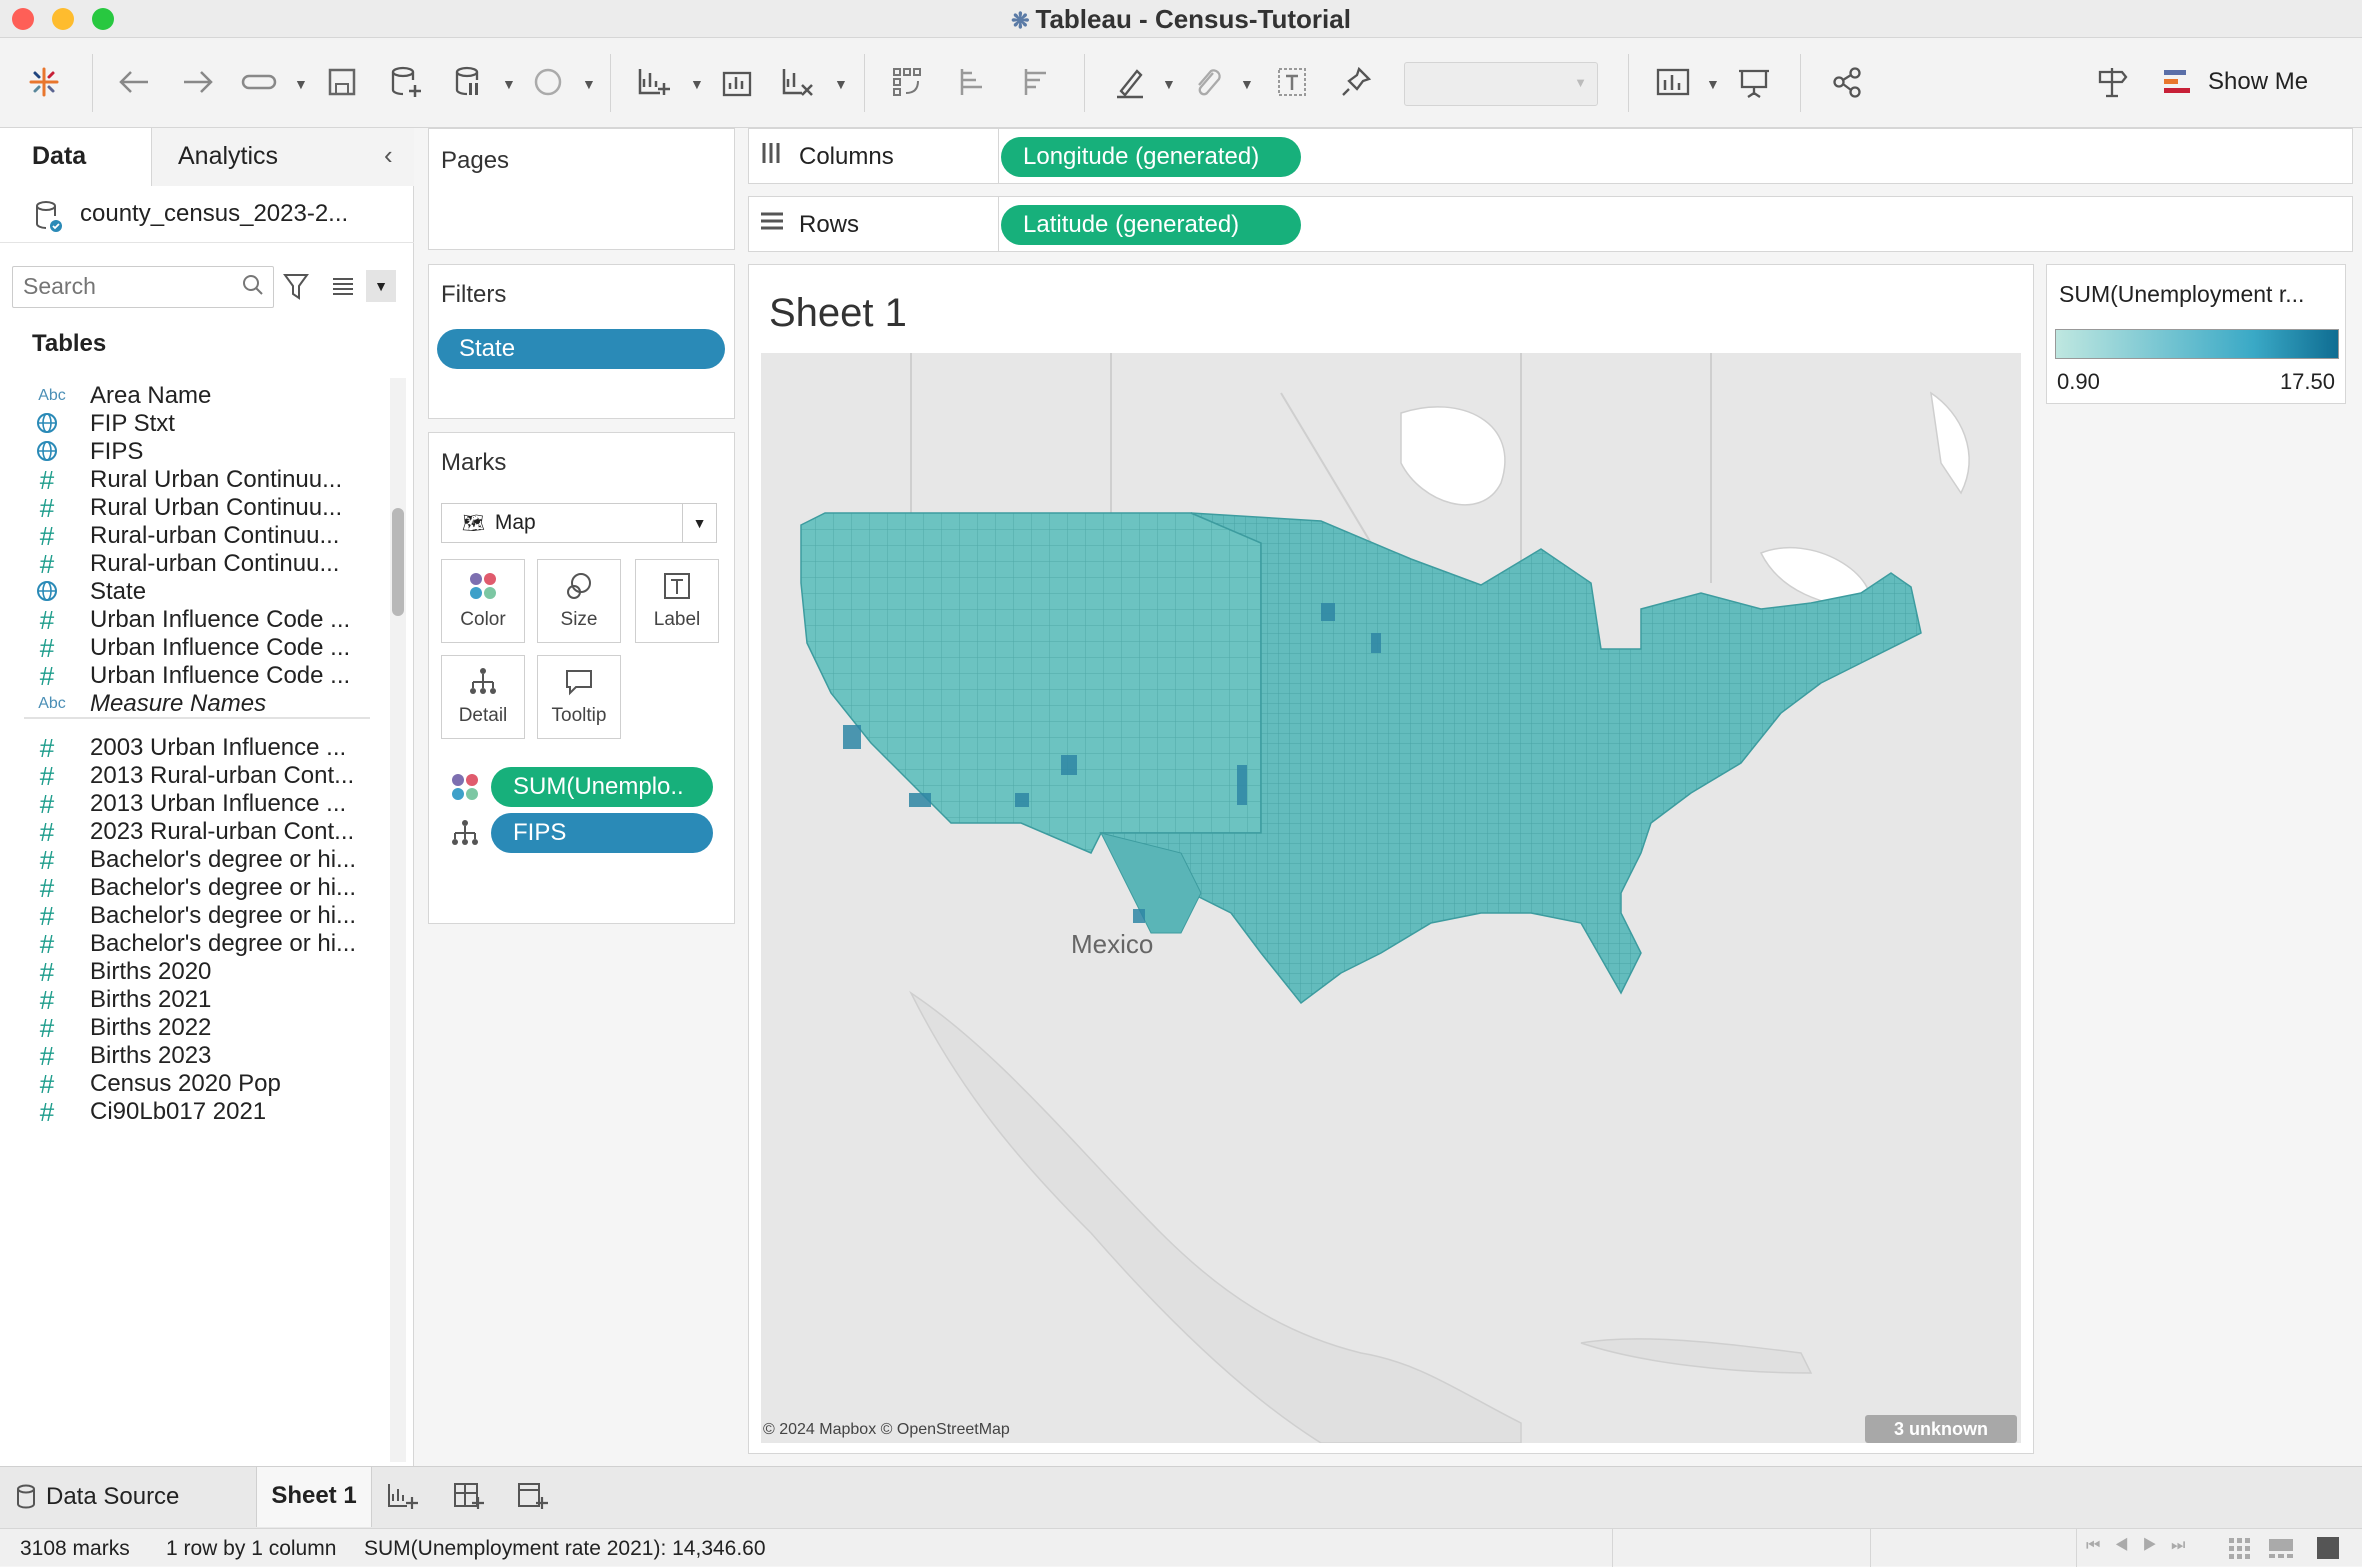 The height and width of the screenshot is (1567, 2362). Describe the element at coordinates (178, 1111) in the screenshot. I see `measure-label: Ci90Lb017 2021` at that location.